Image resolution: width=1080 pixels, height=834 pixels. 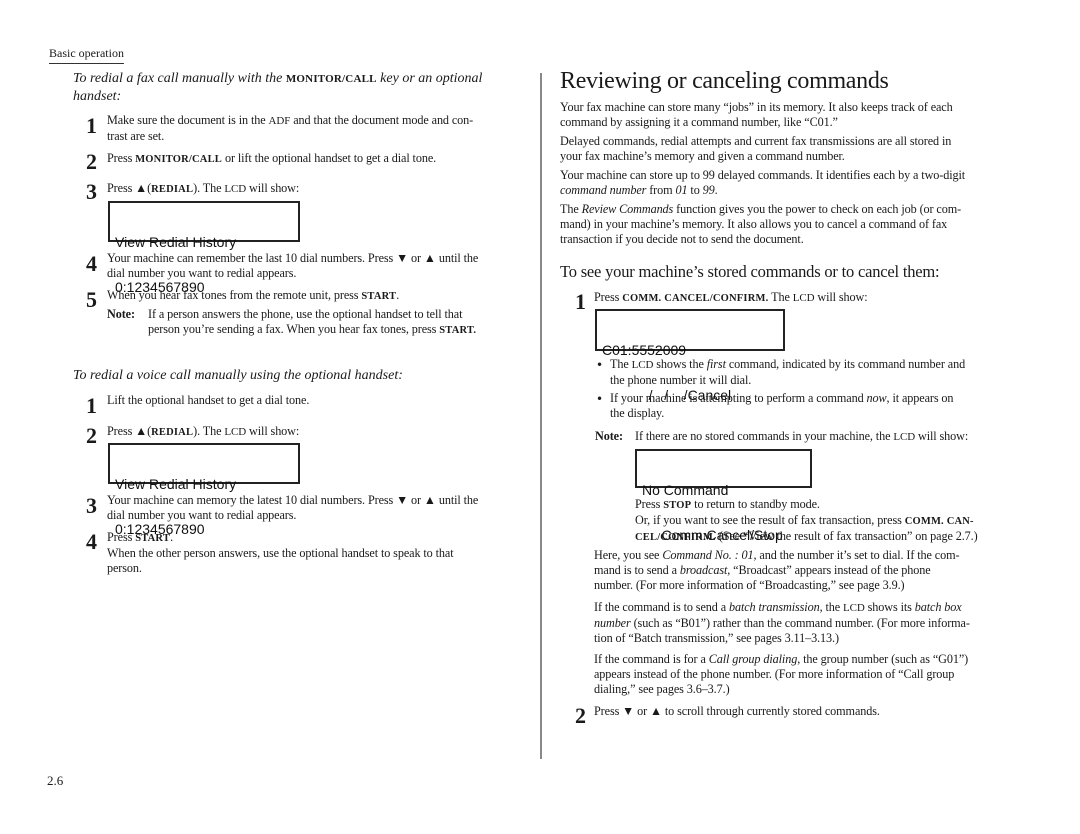 I want to click on bullet-text: shows the, so click(x=680, y=364).